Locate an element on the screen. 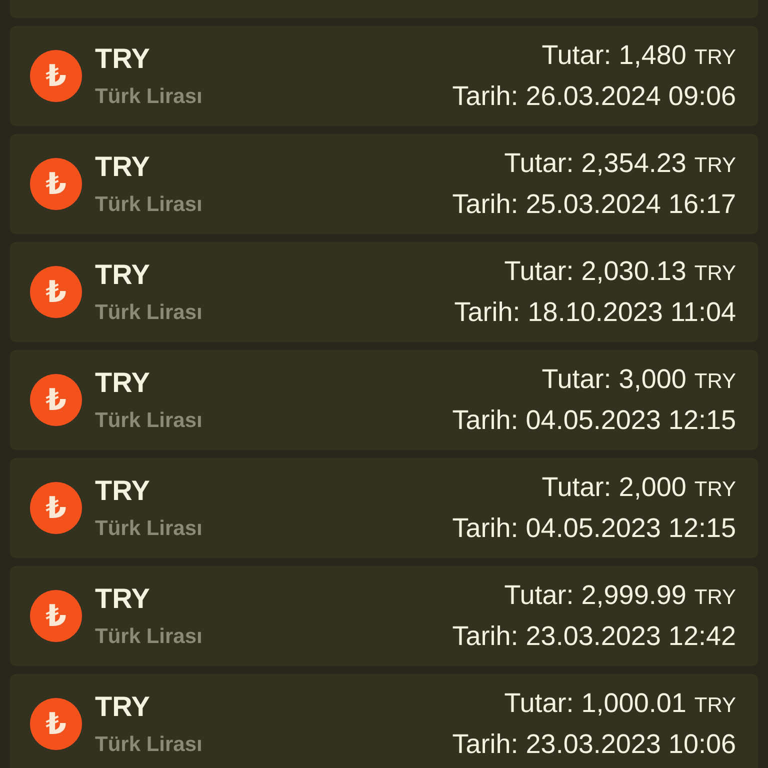 The image size is (768, 768). transaction-card: ₺ TRY Türk Lirası Tutar: 2,030.13 TRY Tarih: 18.10.2023 11:04 is located at coordinates (384, 292).